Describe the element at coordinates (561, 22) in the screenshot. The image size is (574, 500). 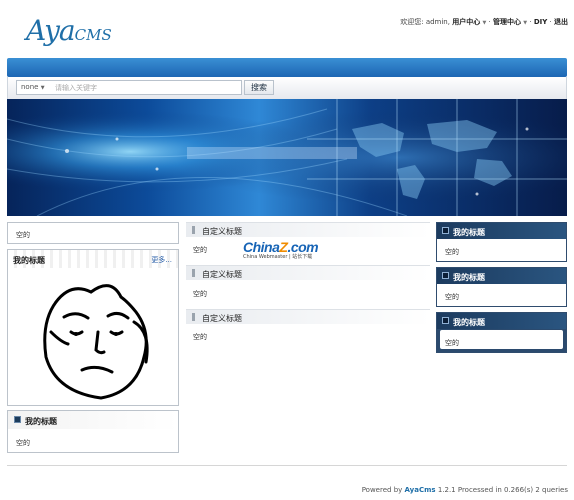
I see `logout-link: 退出` at that location.